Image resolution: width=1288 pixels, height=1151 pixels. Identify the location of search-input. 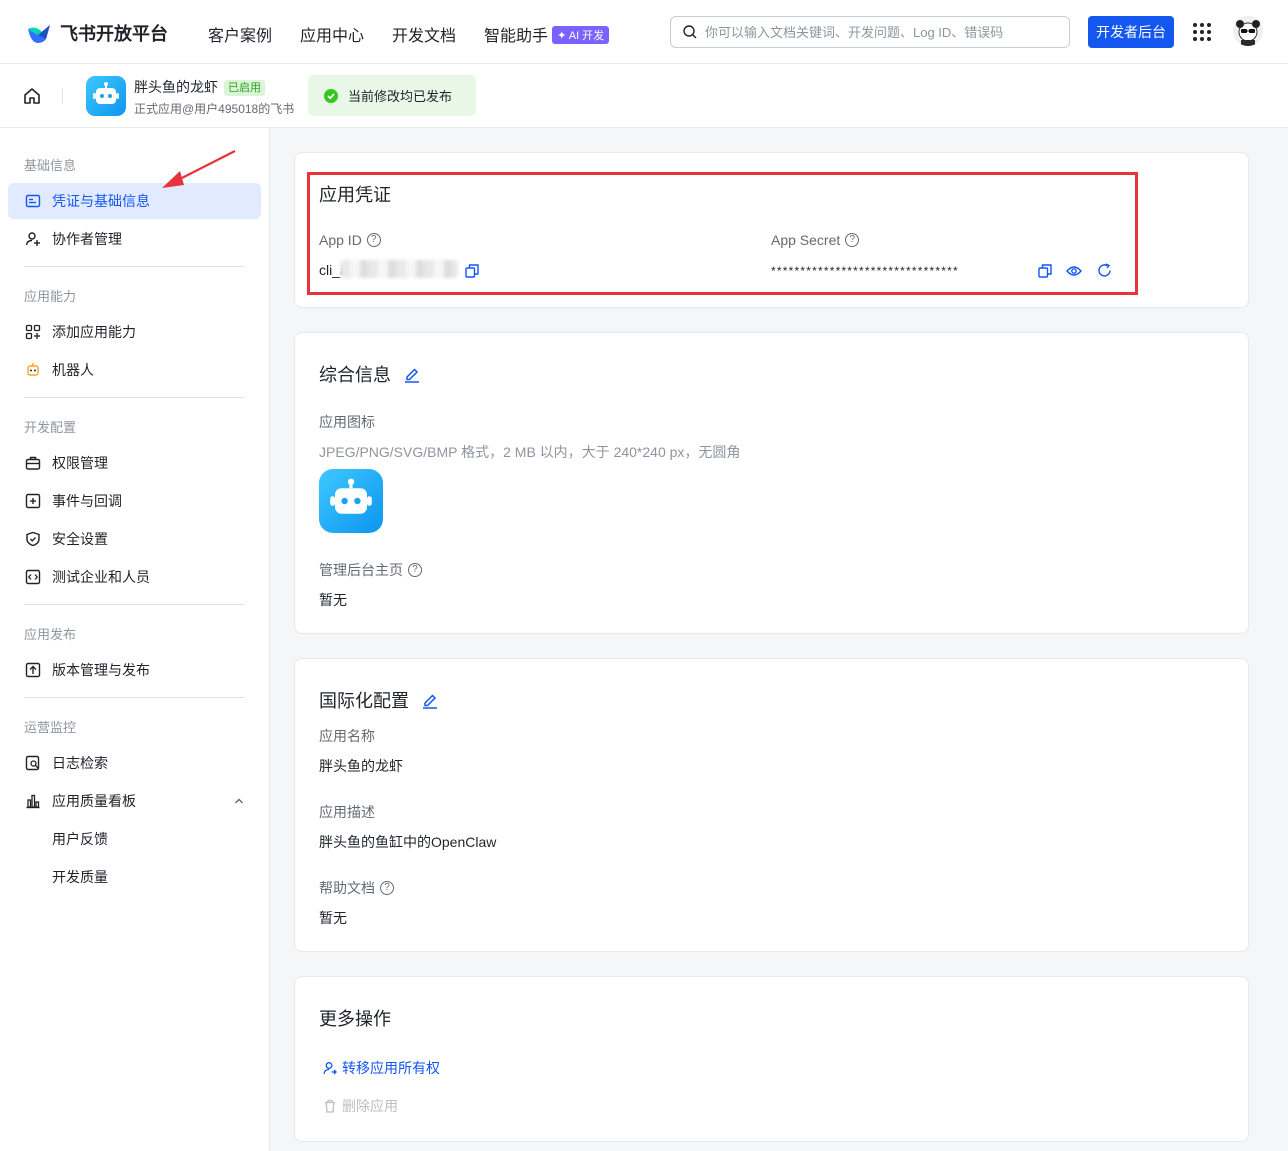
(875, 32).